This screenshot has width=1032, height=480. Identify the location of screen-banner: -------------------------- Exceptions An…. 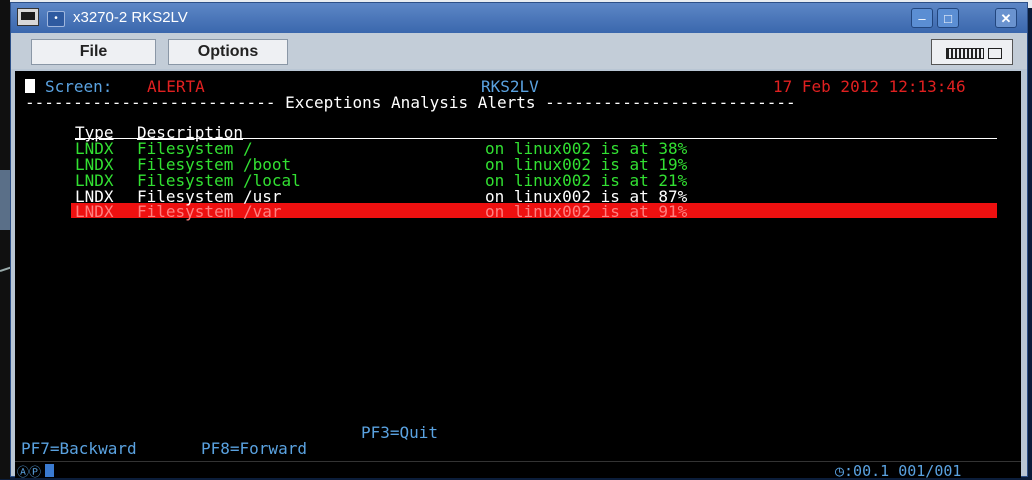
(410, 102).